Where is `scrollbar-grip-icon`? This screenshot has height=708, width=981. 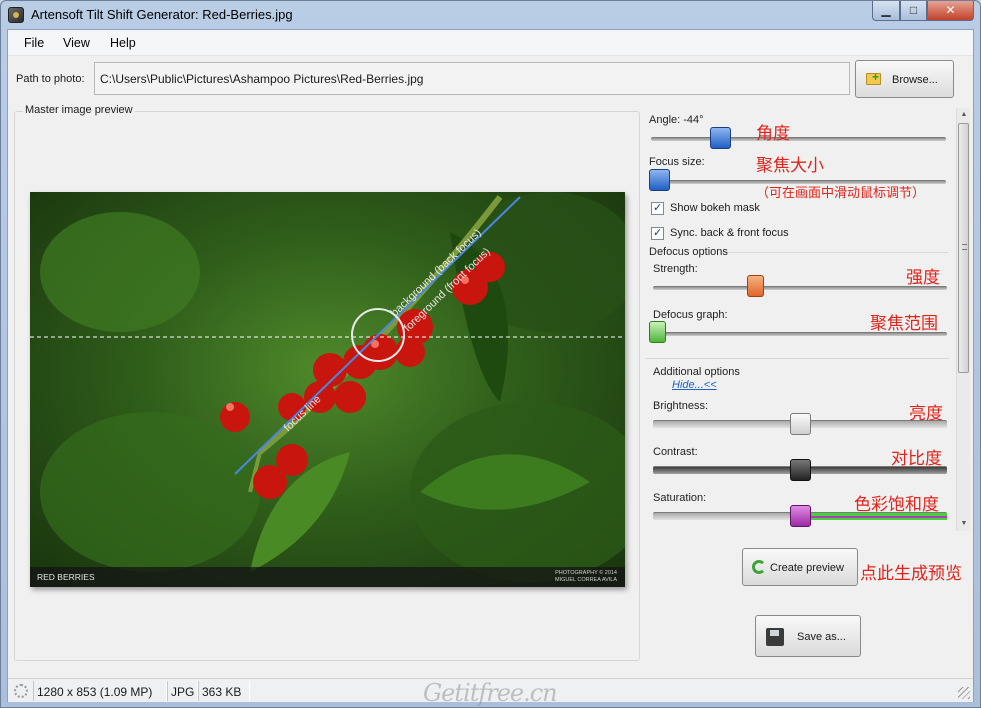
scrollbar-grip-icon is located at coordinates (964, 247).